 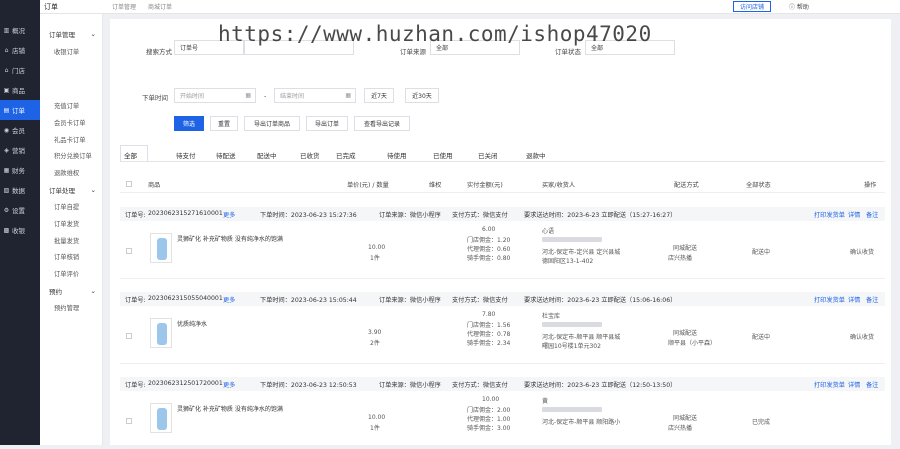 I want to click on sidebar-item-label: 概况, so click(x=18, y=31).